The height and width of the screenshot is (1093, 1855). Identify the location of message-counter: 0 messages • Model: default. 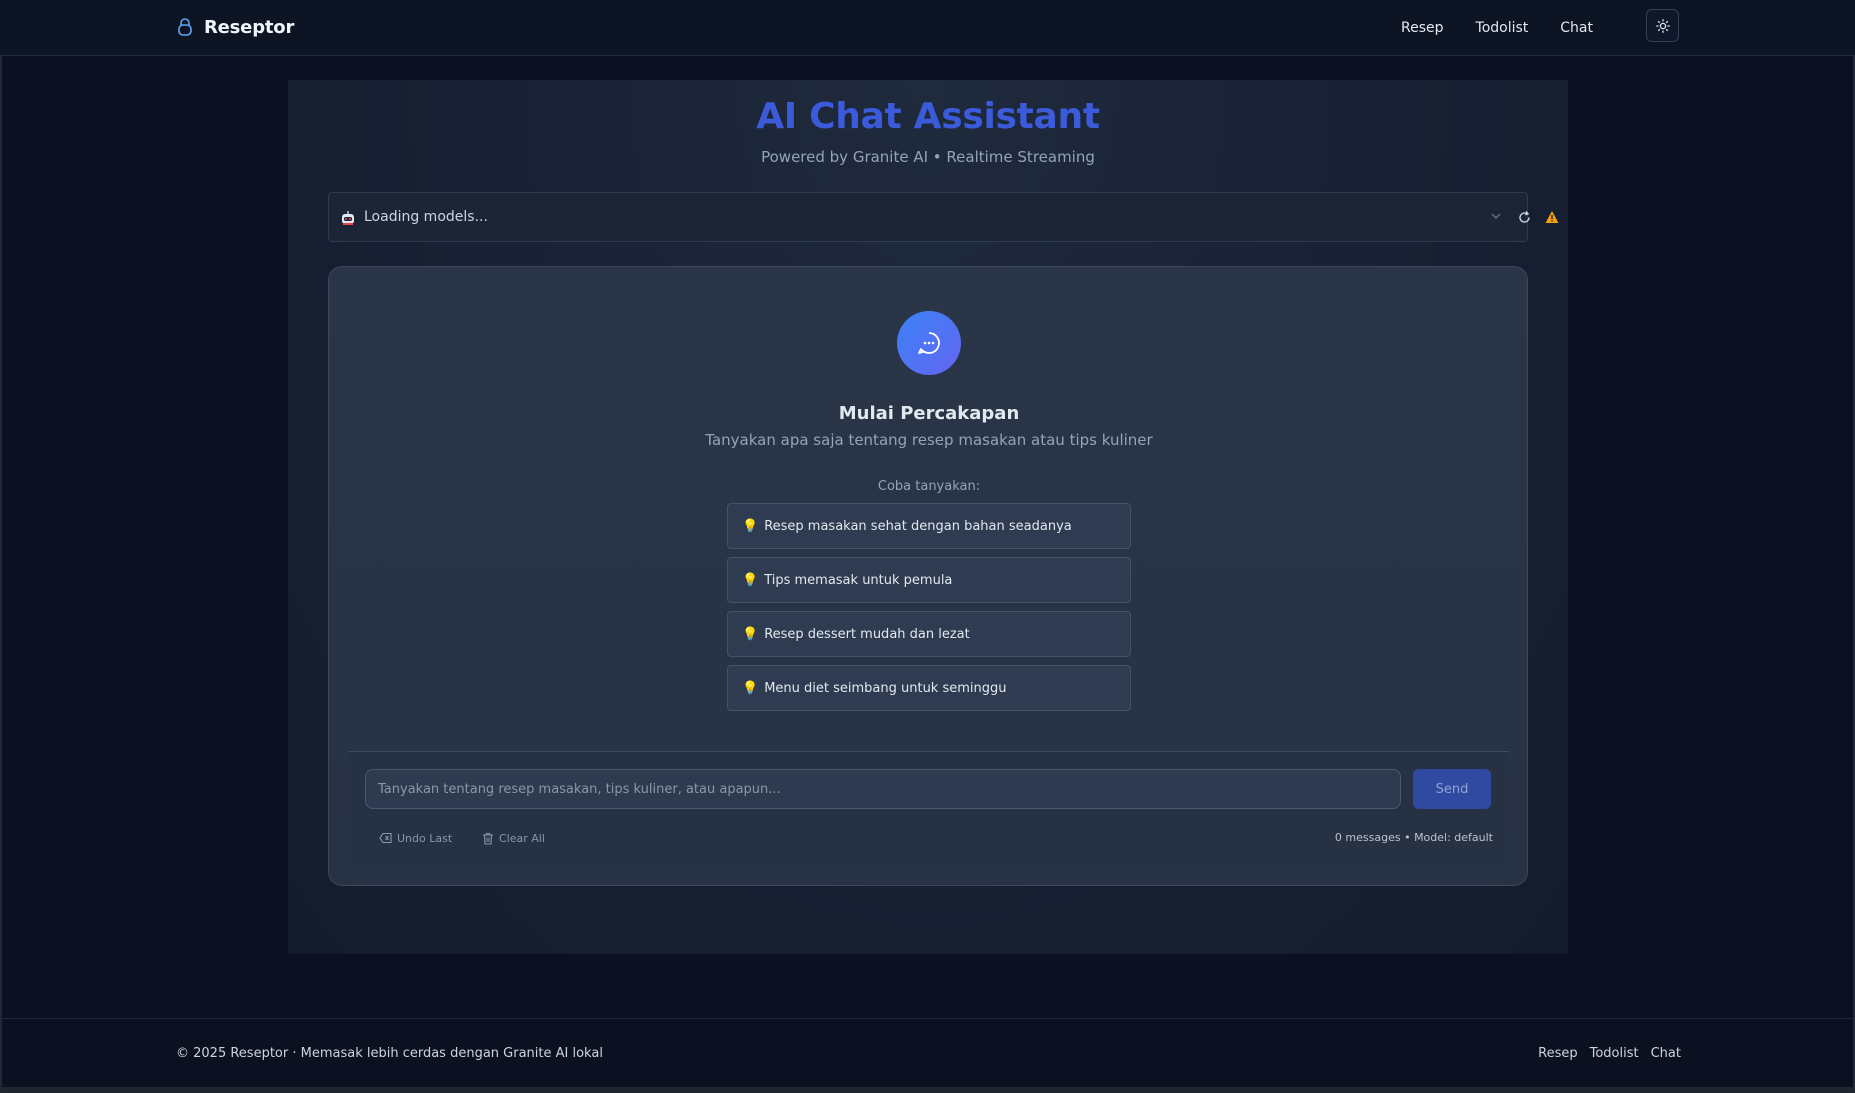
(1413, 837).